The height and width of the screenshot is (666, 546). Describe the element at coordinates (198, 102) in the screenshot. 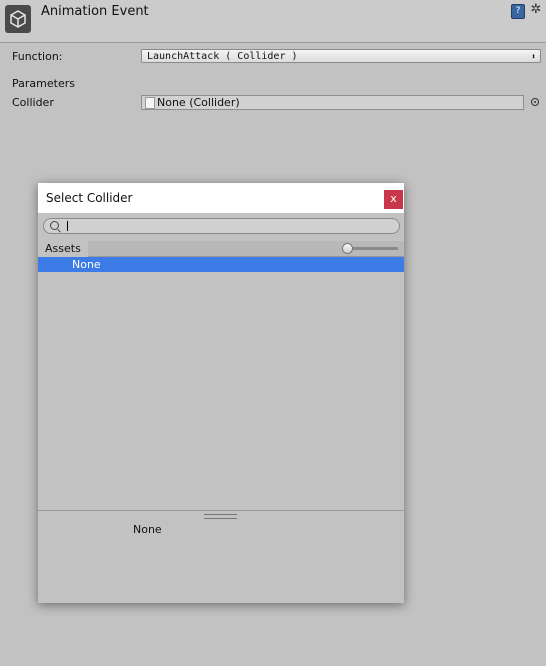

I see `collider-field-value: None (Collider)` at that location.